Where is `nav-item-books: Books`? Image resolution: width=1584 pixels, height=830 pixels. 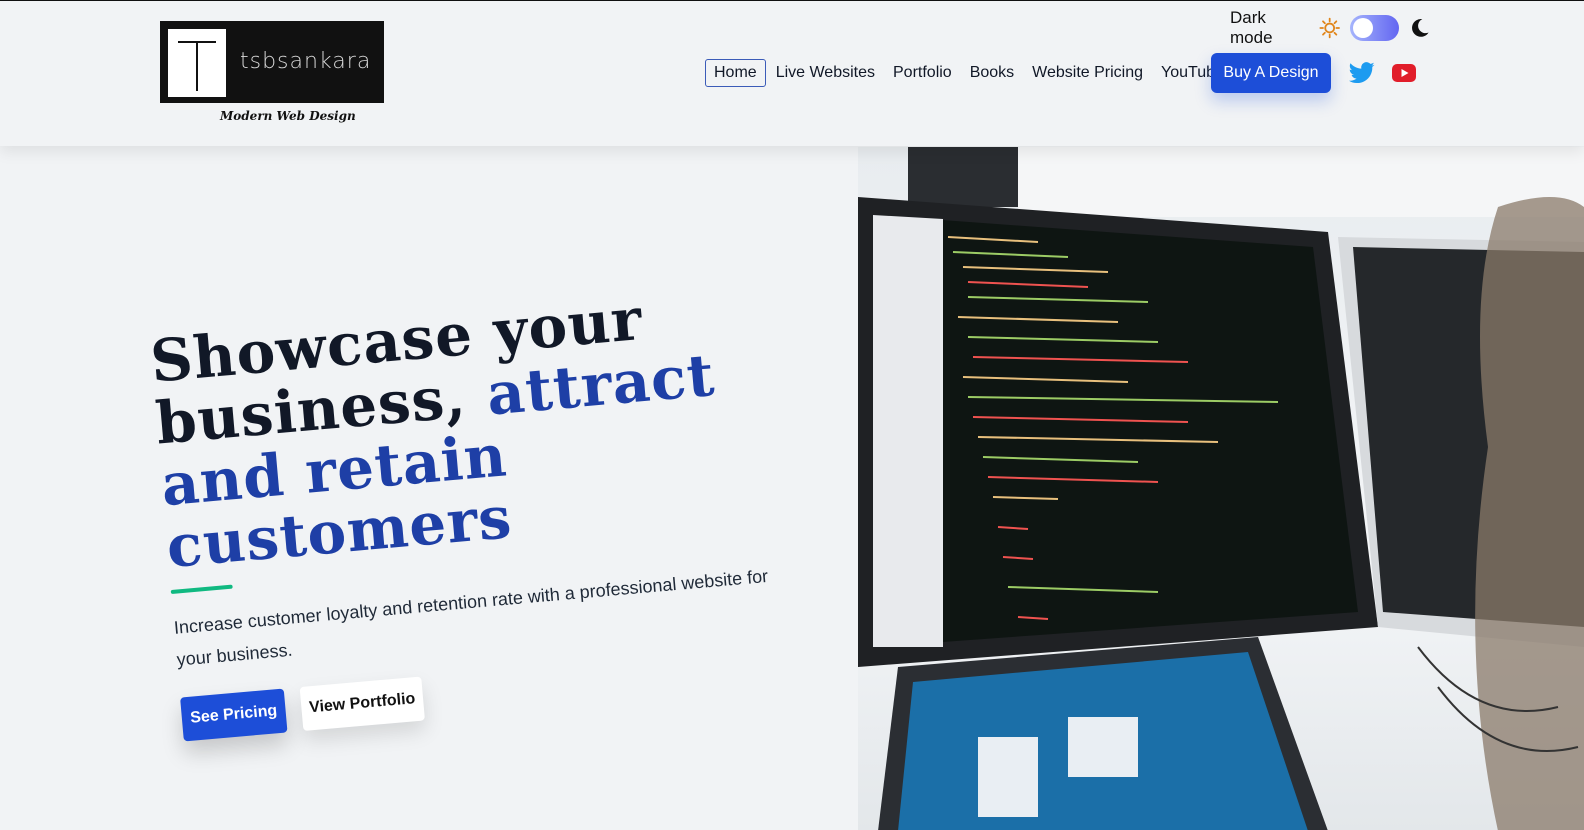
nav-item-books: Books is located at coordinates (992, 73).